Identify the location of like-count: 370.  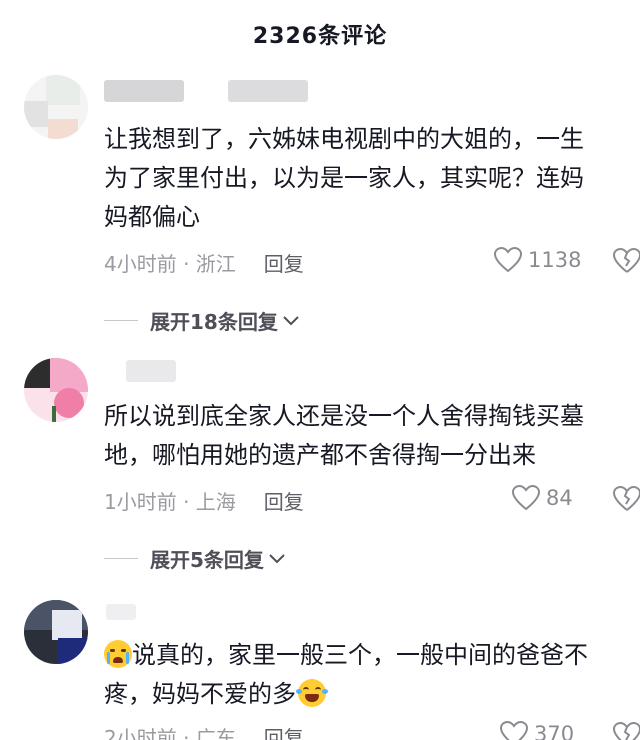
(554, 731).